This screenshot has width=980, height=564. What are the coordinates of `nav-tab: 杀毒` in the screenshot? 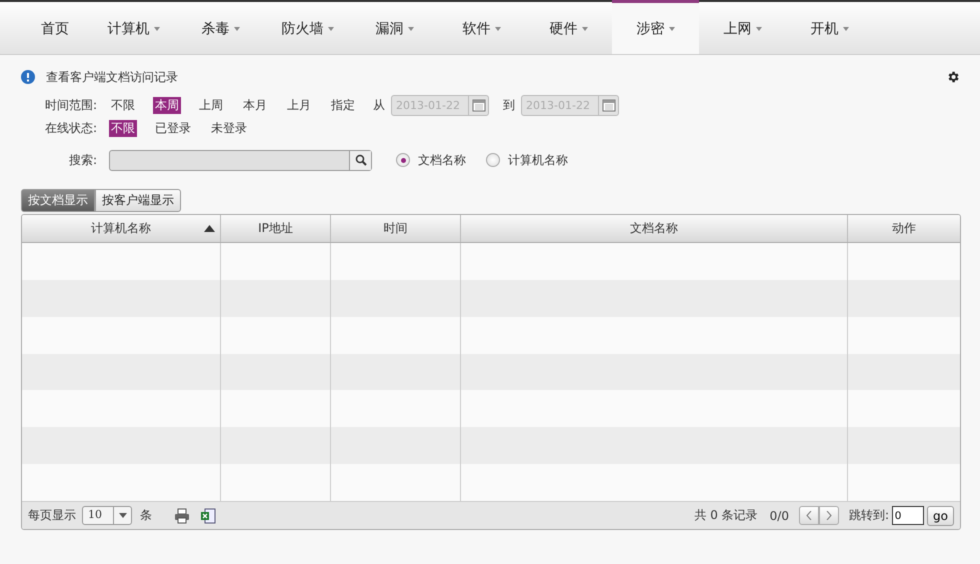 It's located at (220, 27).